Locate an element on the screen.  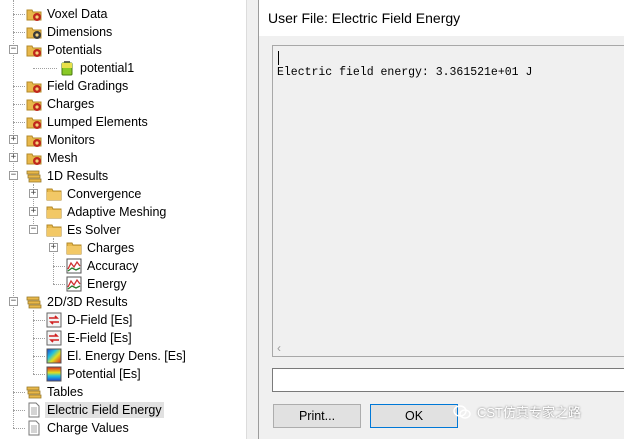
wechat-icon is located at coordinates (462, 411).